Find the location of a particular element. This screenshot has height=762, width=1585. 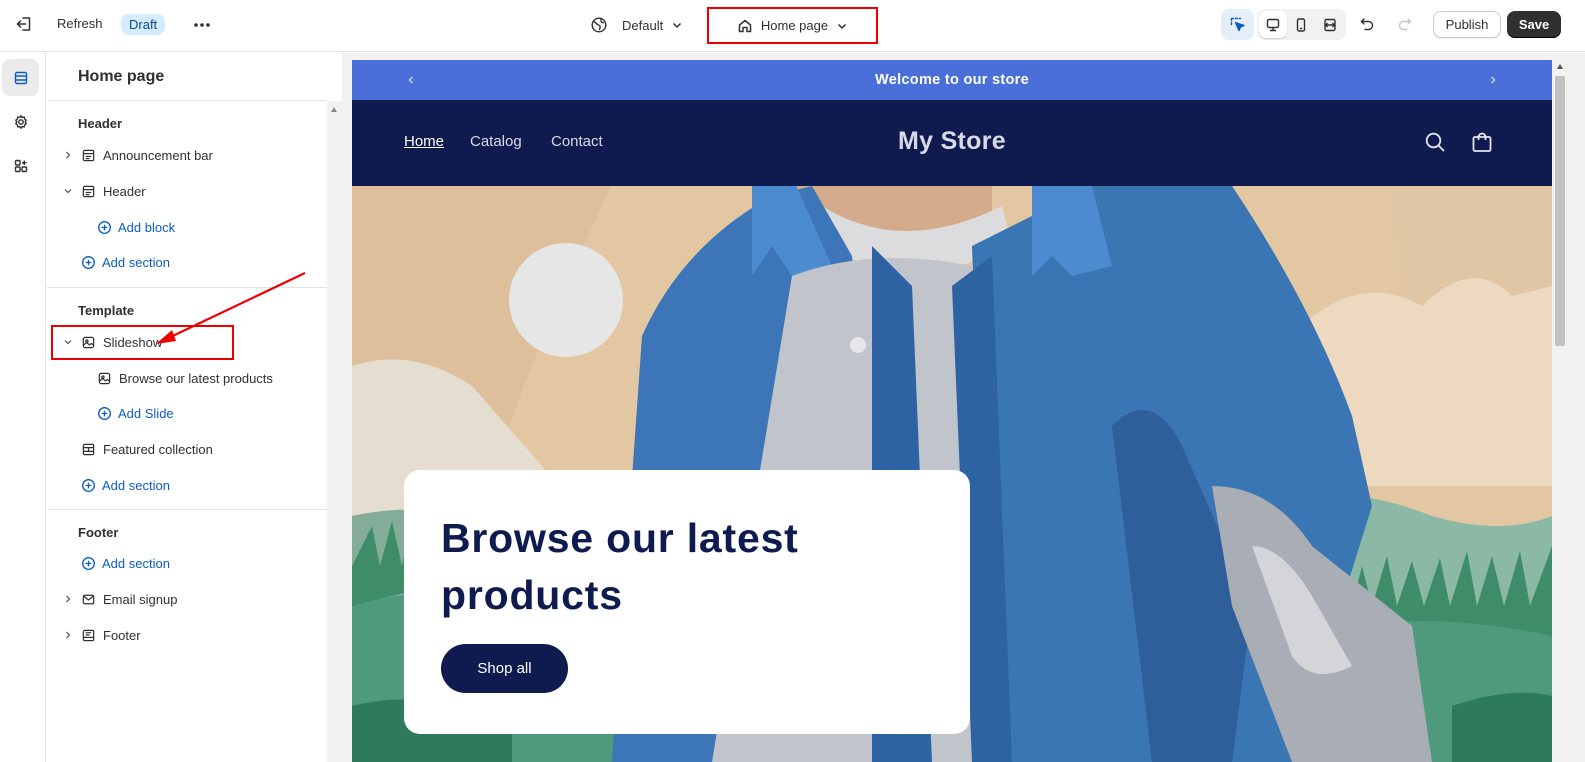

image-icon is located at coordinates (104, 378).